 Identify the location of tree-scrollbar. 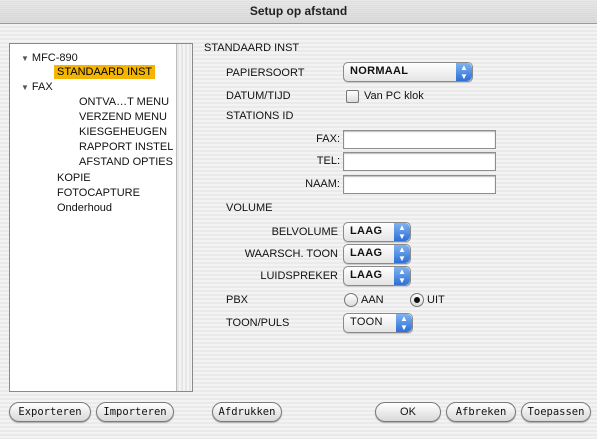
(184, 217).